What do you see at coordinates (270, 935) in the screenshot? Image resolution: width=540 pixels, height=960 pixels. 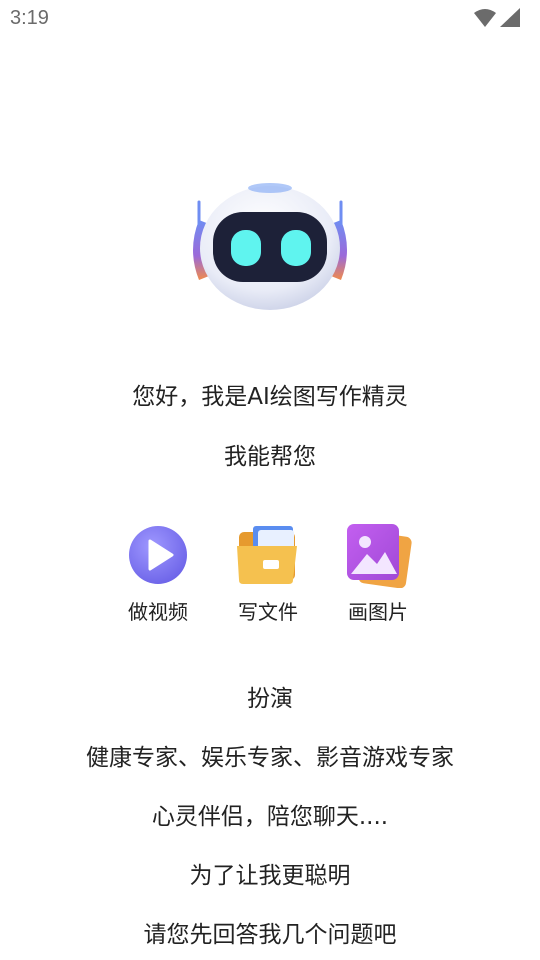 I see `question-prompt-text: 请您先回答我几个问题吧` at bounding box center [270, 935].